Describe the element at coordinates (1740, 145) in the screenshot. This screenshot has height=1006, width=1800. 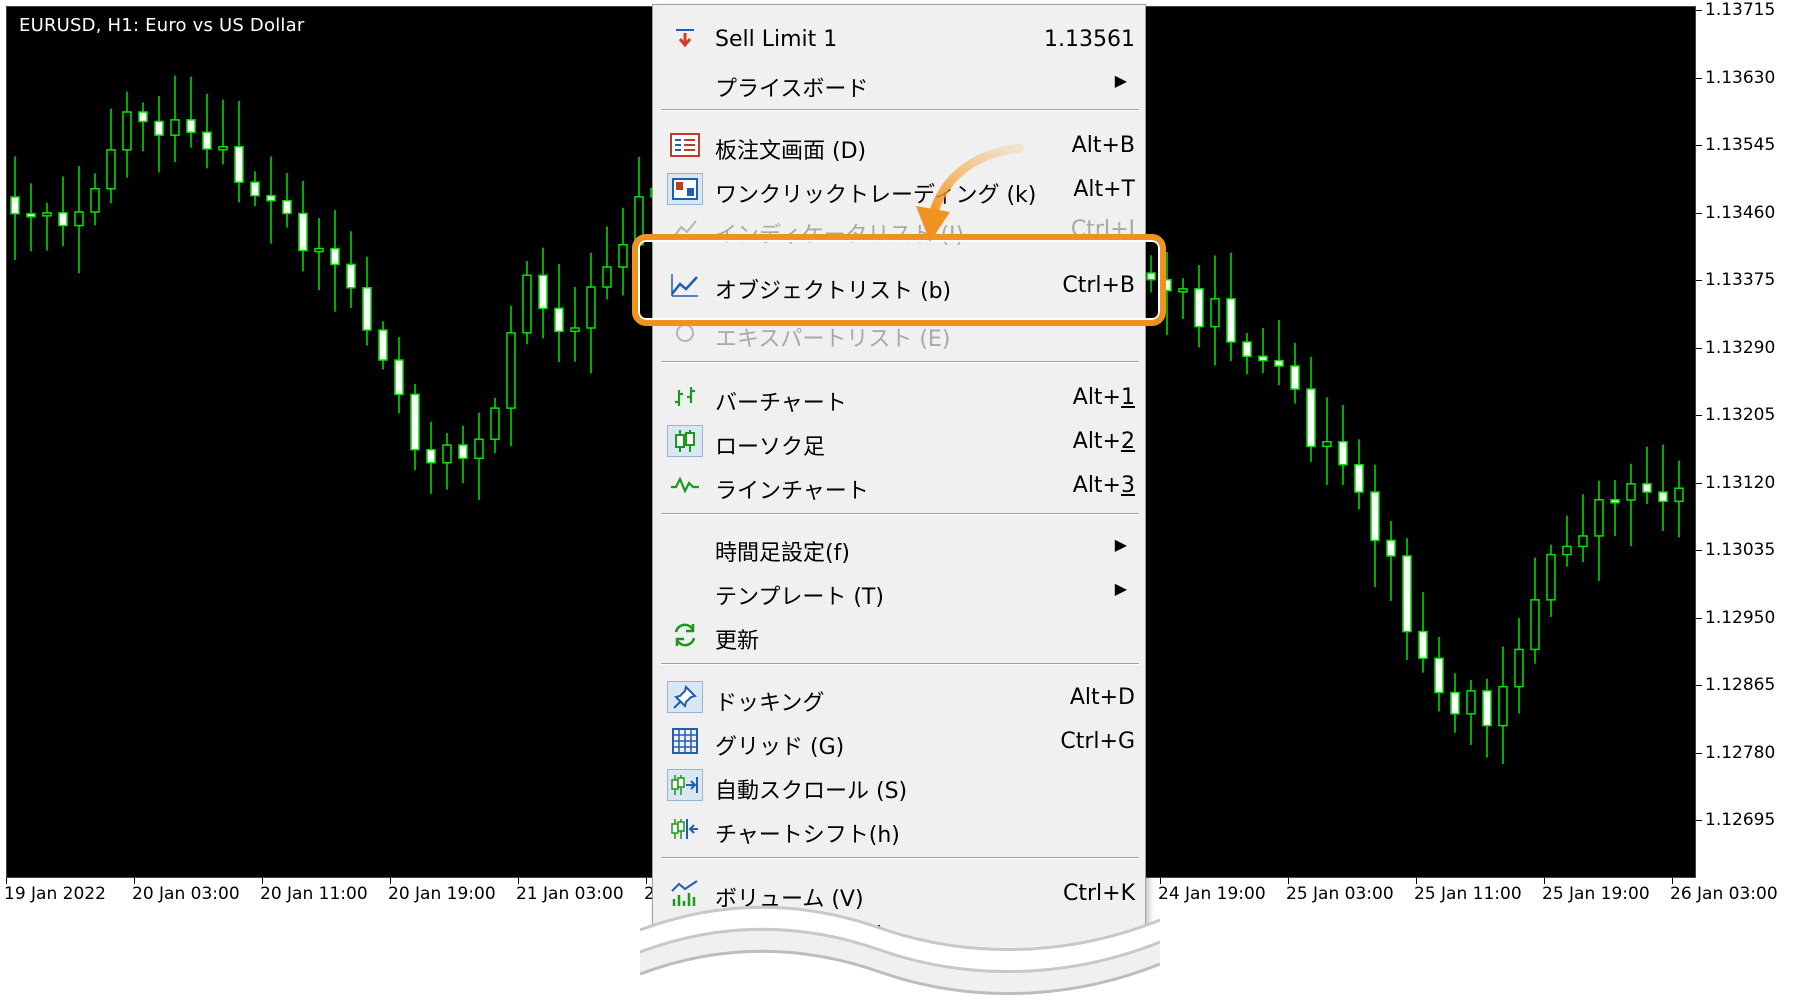
I see `price-axis-label: 1.13545` at that location.